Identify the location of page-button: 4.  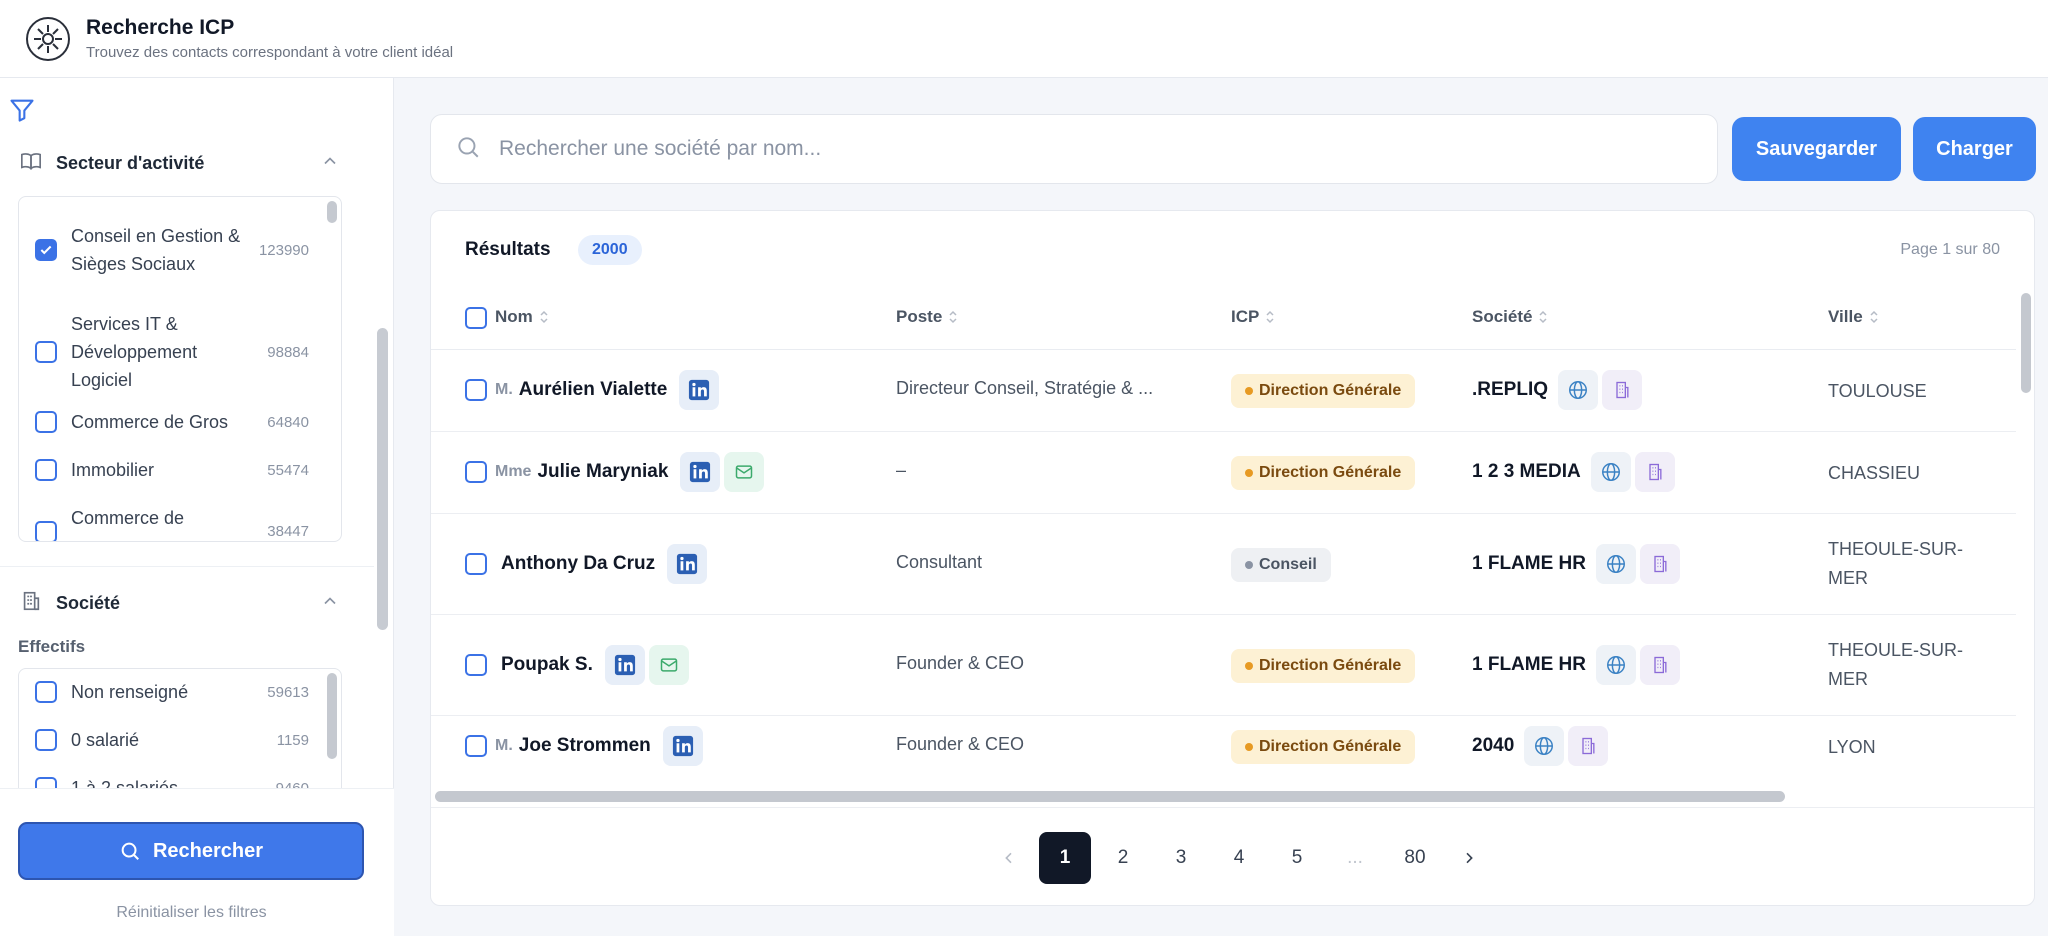
(1239, 858).